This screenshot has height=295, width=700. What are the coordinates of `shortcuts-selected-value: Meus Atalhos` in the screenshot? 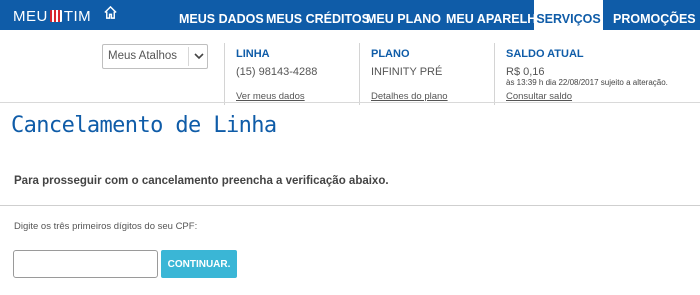 It's located at (143, 56).